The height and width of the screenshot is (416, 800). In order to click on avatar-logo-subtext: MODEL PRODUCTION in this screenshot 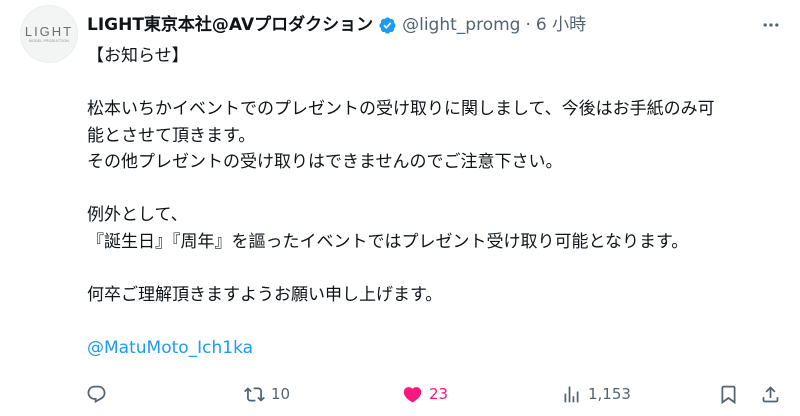, I will do `click(49, 40)`.